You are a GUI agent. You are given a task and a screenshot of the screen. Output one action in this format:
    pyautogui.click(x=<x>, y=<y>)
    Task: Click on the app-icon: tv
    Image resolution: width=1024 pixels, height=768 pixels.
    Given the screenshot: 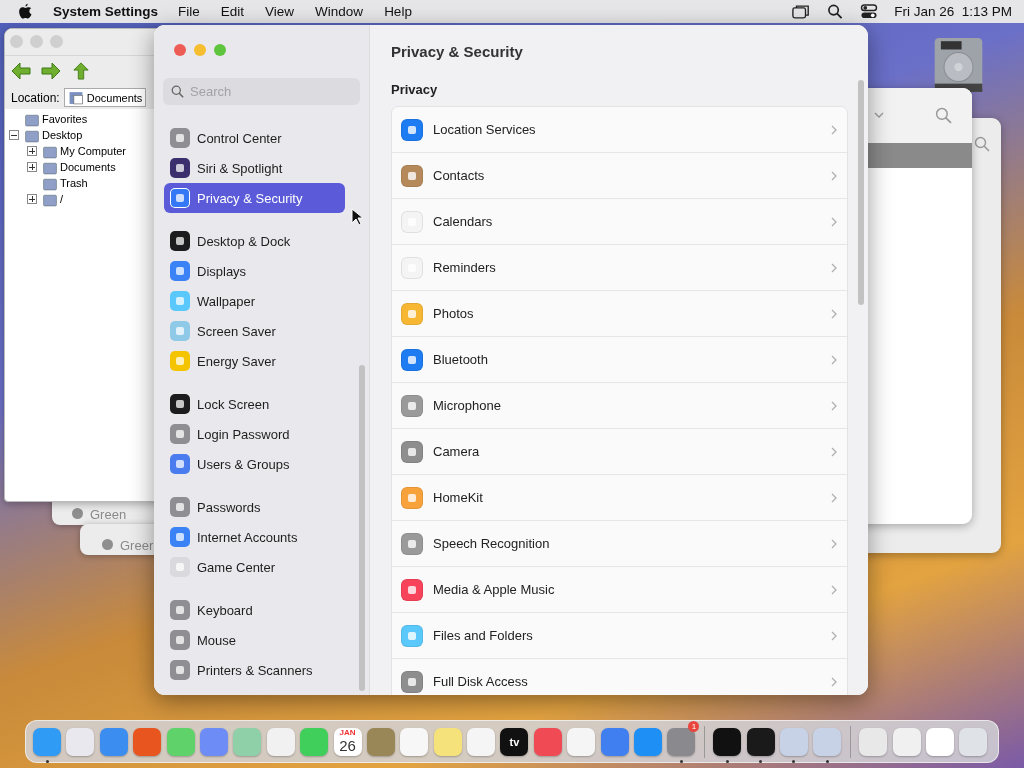 What is the action you would take?
    pyautogui.click(x=514, y=741)
    